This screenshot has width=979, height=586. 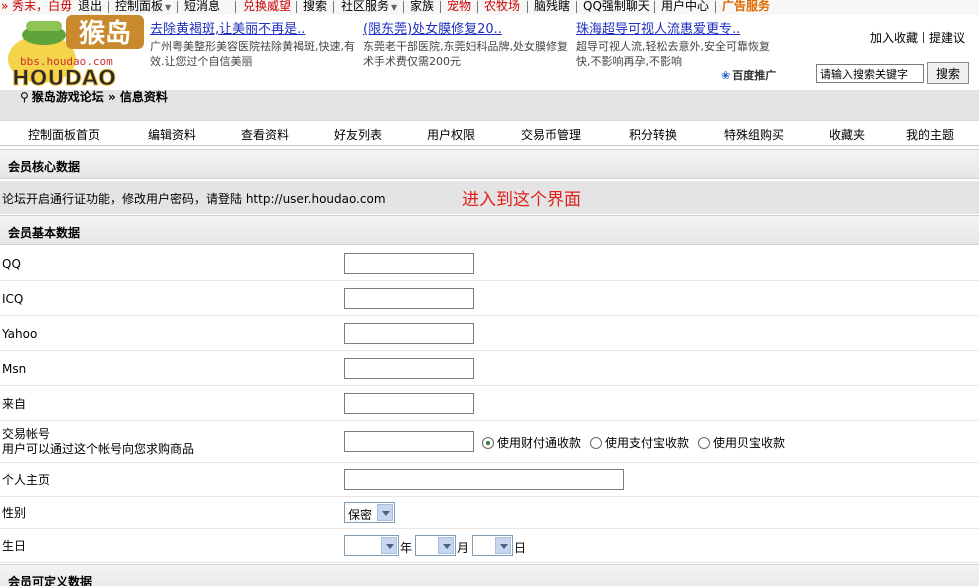 I want to click on form-row-homepage: 个人主页, so click(x=489, y=480).